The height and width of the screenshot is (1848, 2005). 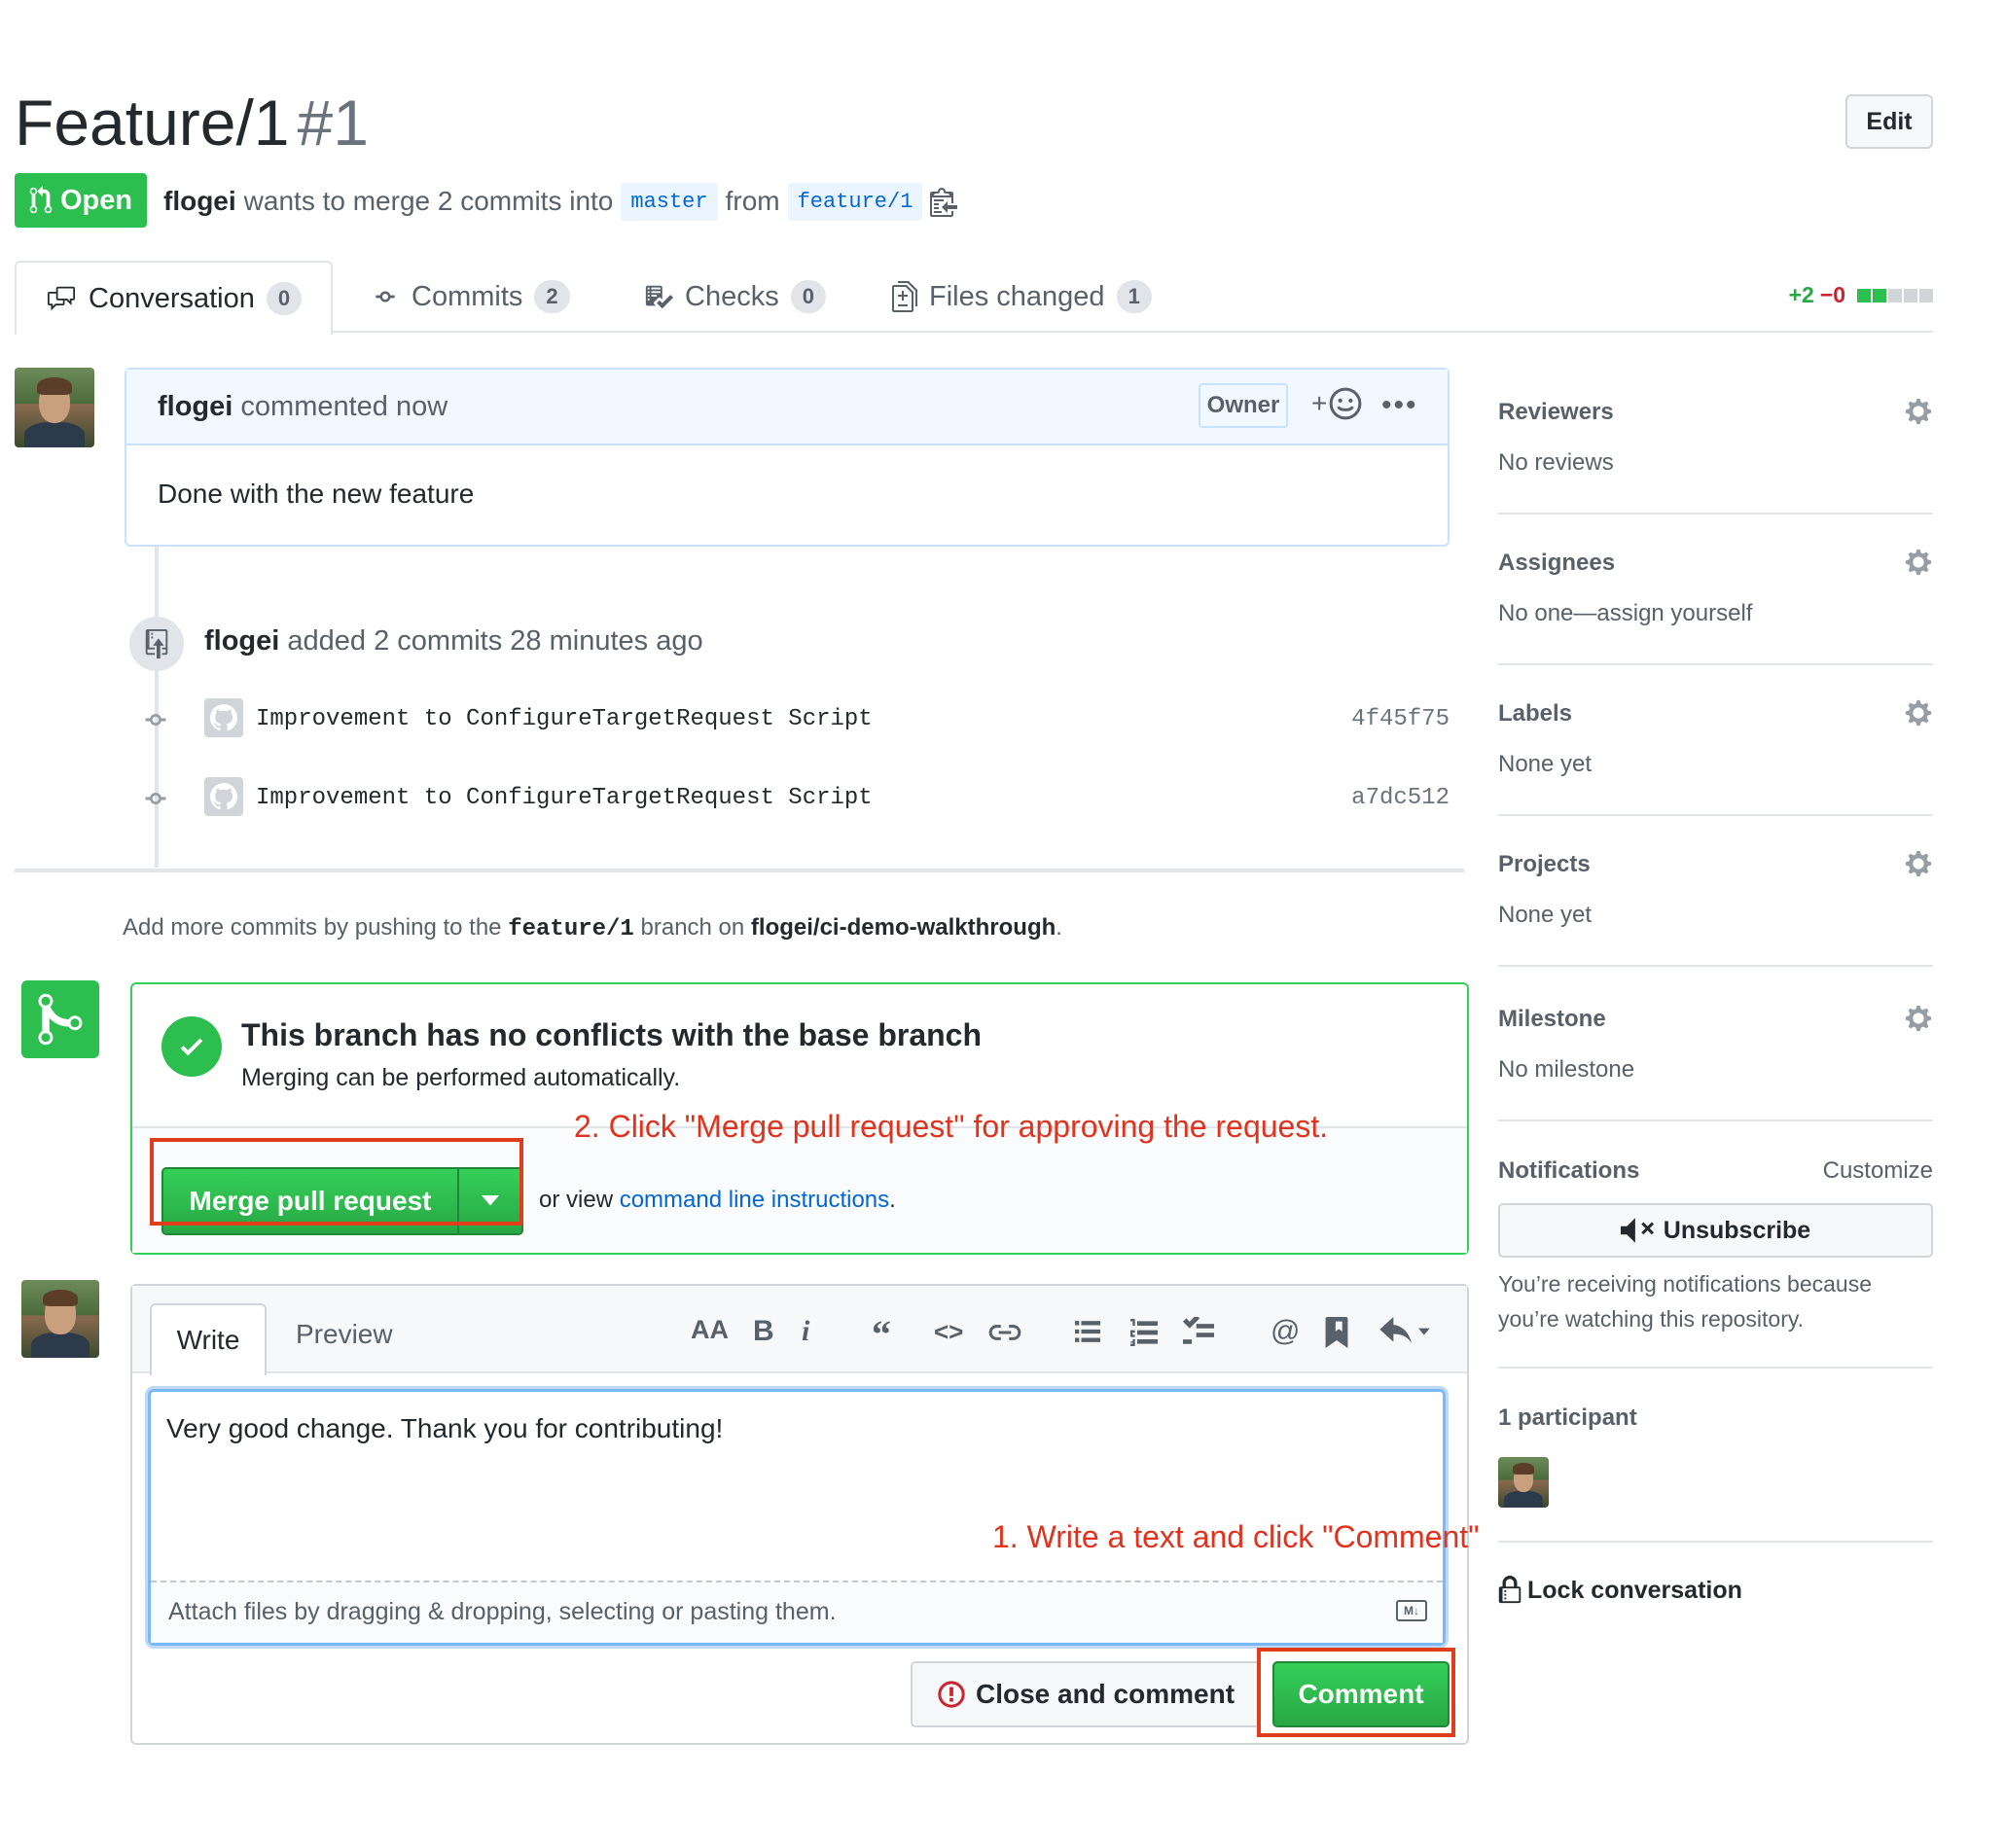 What do you see at coordinates (1319, 403) in the screenshot?
I see `plus-icon: +` at bounding box center [1319, 403].